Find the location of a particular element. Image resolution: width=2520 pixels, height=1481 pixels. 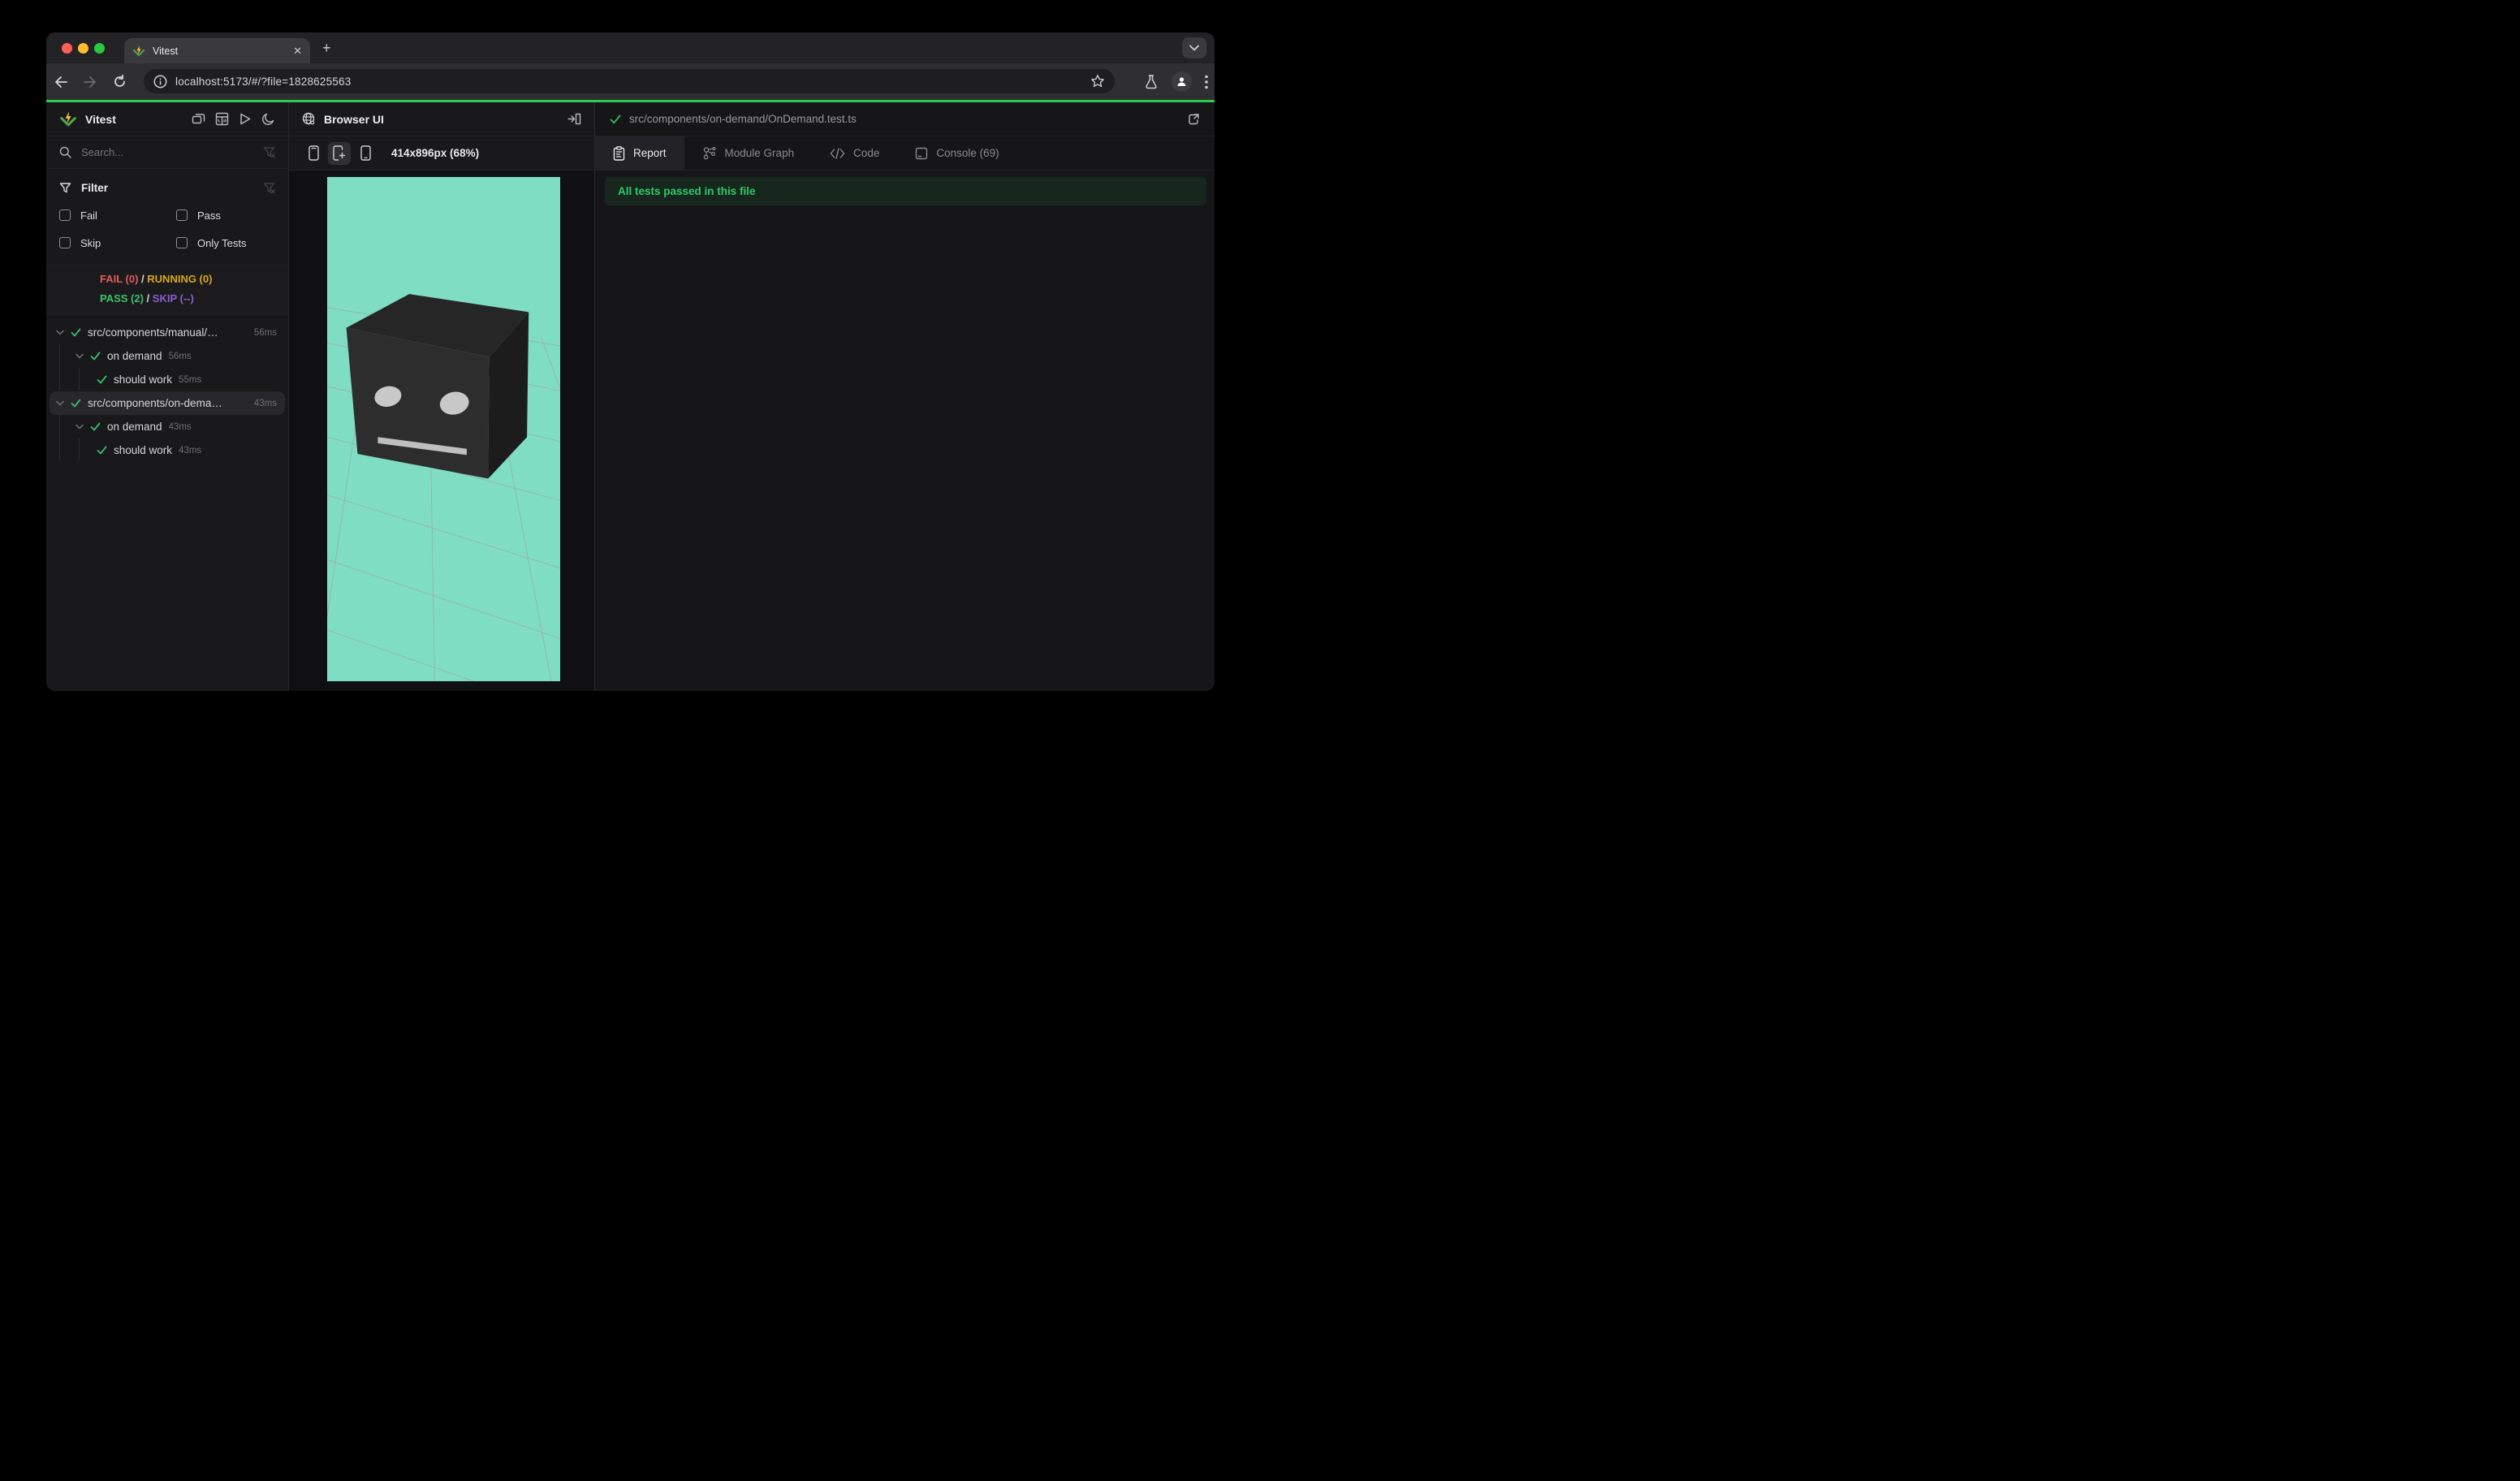

dark-mode-moon-icon is located at coordinates (268, 119).